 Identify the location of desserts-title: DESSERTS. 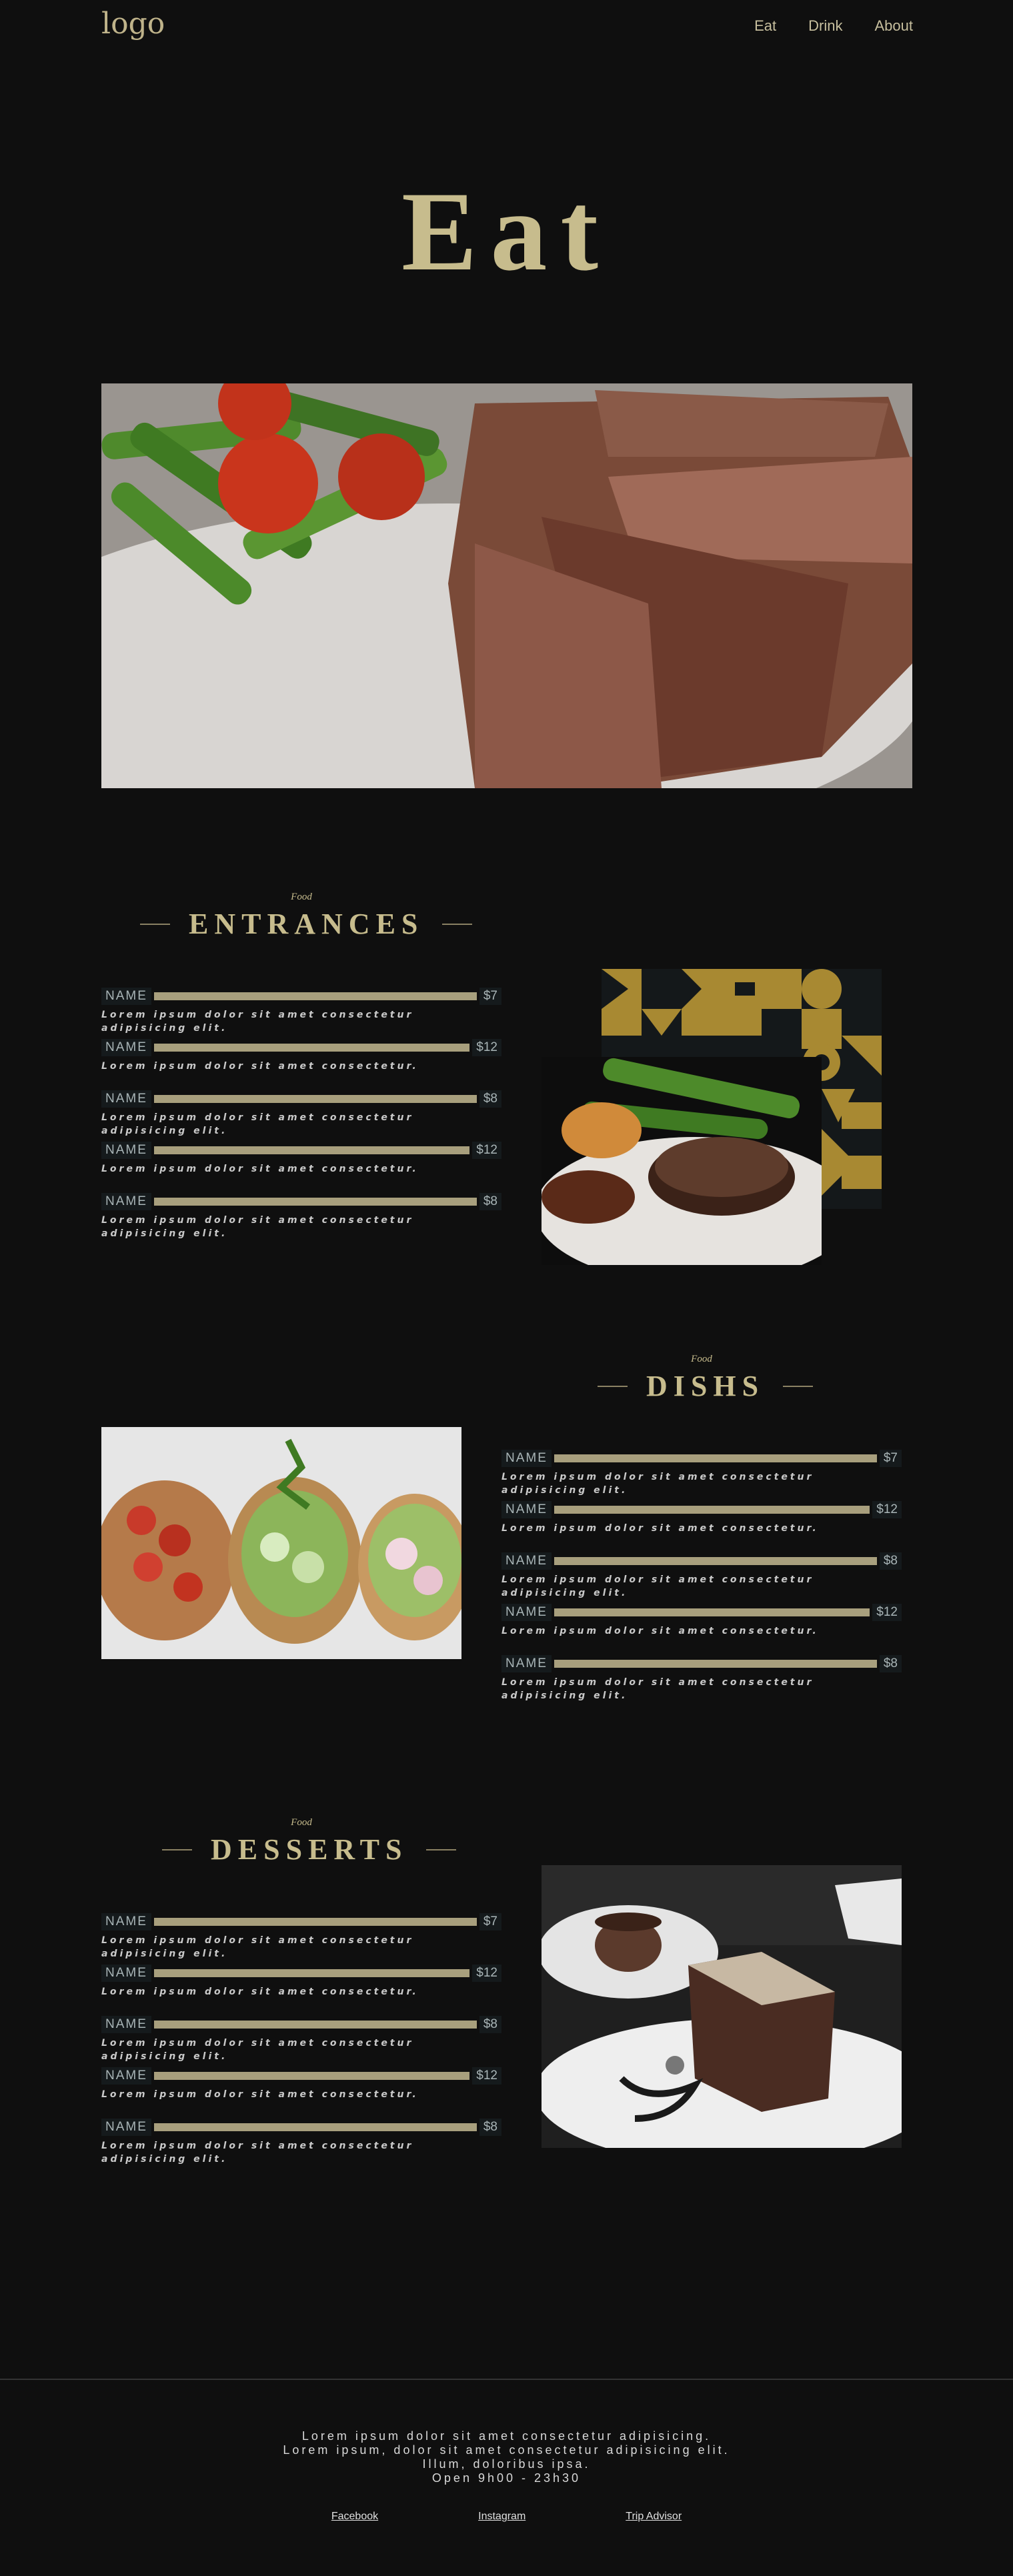
(309, 1849).